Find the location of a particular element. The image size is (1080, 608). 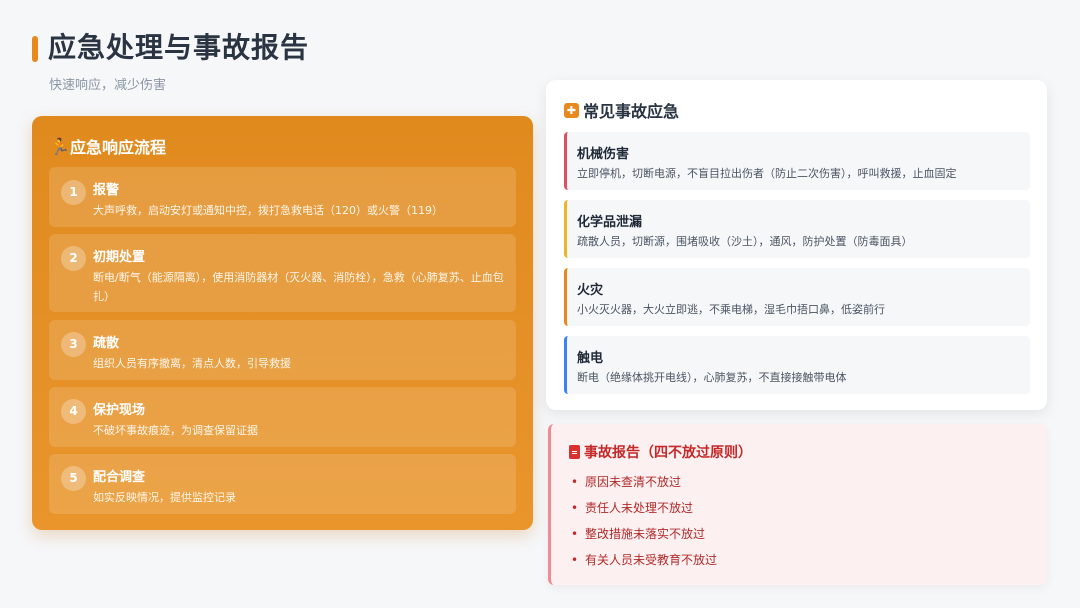

accident-name: 化学品泄漏 is located at coordinates (610, 222).